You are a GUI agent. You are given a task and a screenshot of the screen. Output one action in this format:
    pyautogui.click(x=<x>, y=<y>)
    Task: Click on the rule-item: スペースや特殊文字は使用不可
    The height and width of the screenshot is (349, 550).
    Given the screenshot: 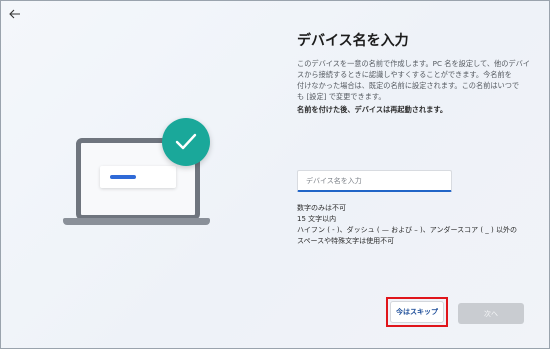 What is the action you would take?
    pyautogui.click(x=346, y=241)
    